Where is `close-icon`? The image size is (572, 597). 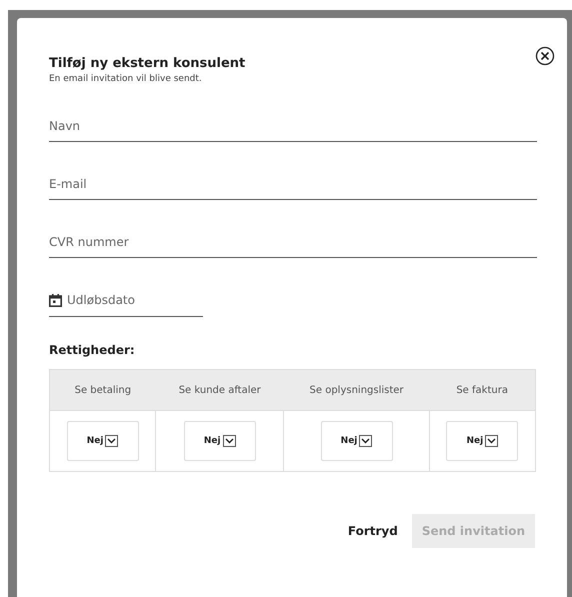 close-icon is located at coordinates (545, 56).